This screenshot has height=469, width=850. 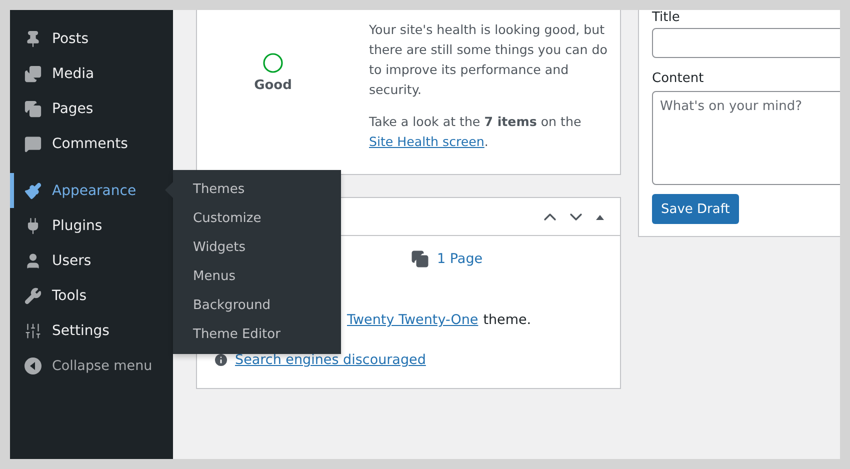 I want to click on search-engines-link: Search engines discouraged, so click(x=330, y=360).